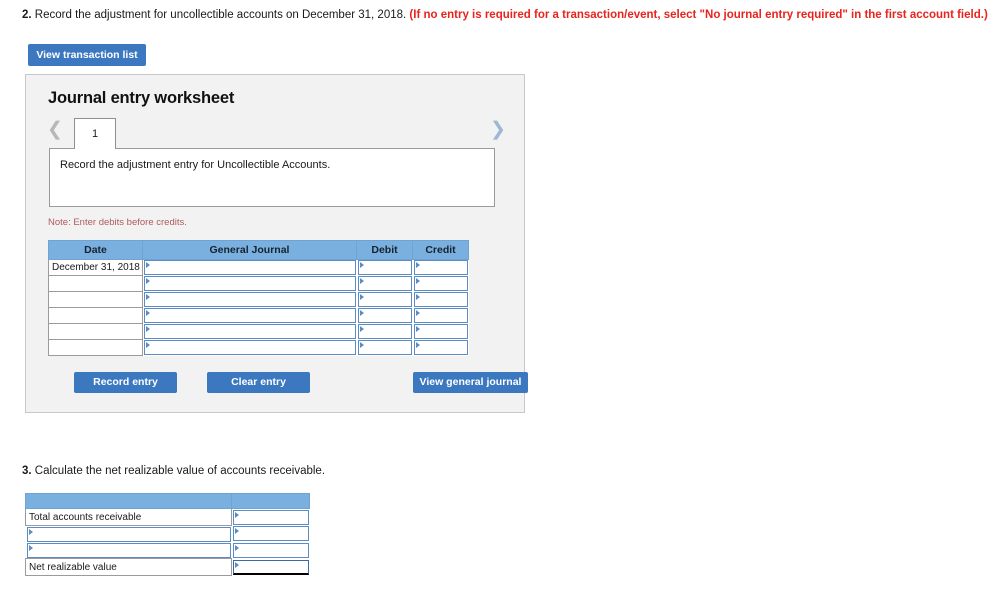  Describe the element at coordinates (270, 501) in the screenshot. I see `nrv-header-value` at that location.